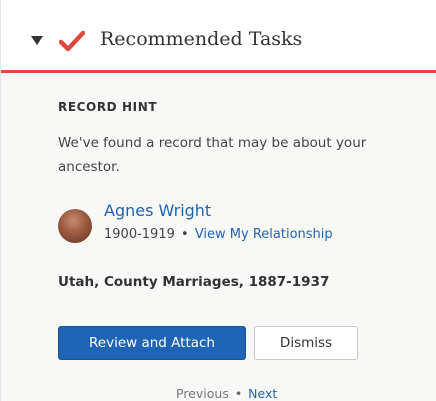 The image size is (436, 401). Describe the element at coordinates (201, 39) in the screenshot. I see `panel-title: Recommended Tasks` at that location.